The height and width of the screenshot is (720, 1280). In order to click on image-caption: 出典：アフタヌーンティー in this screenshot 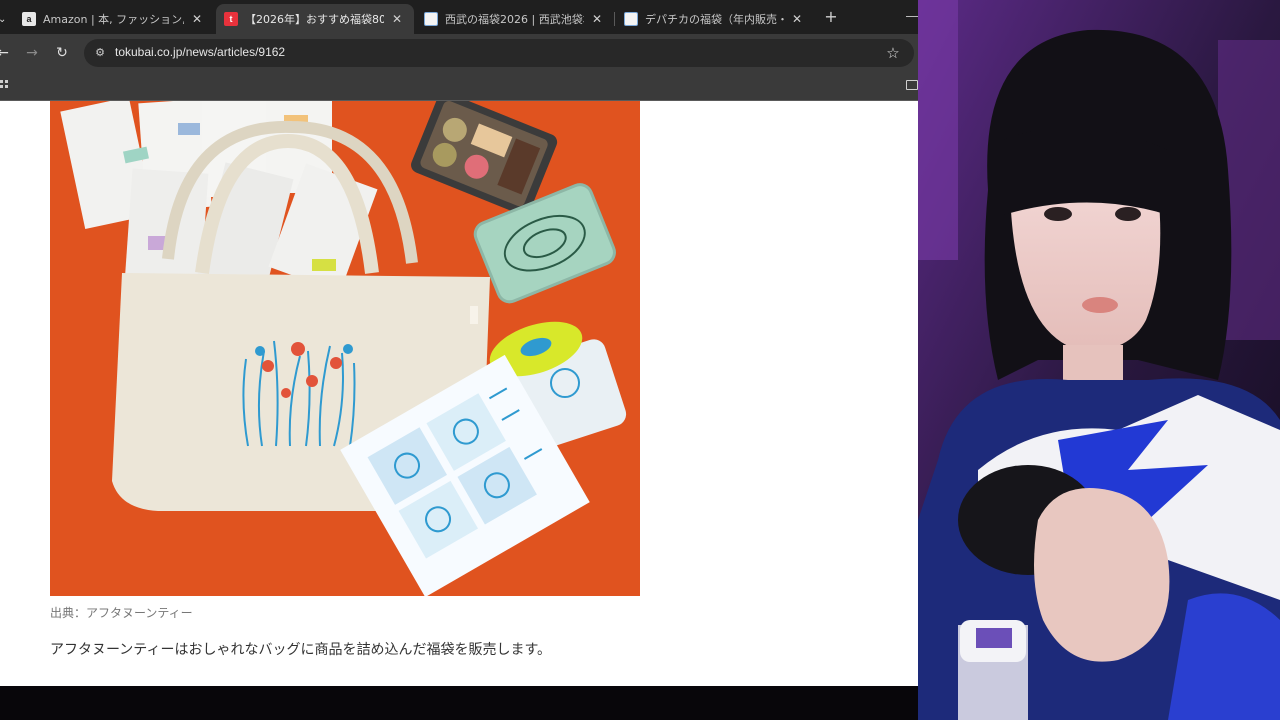, I will do `click(121, 613)`.